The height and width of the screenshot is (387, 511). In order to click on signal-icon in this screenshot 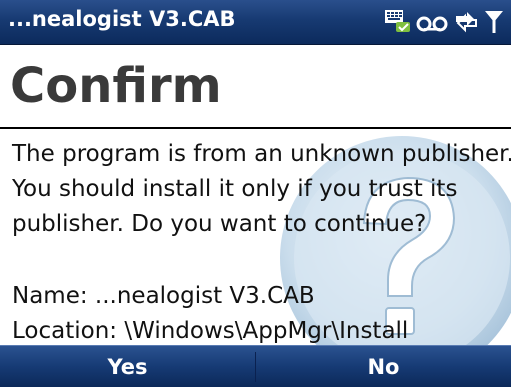, I will do `click(494, 21)`.